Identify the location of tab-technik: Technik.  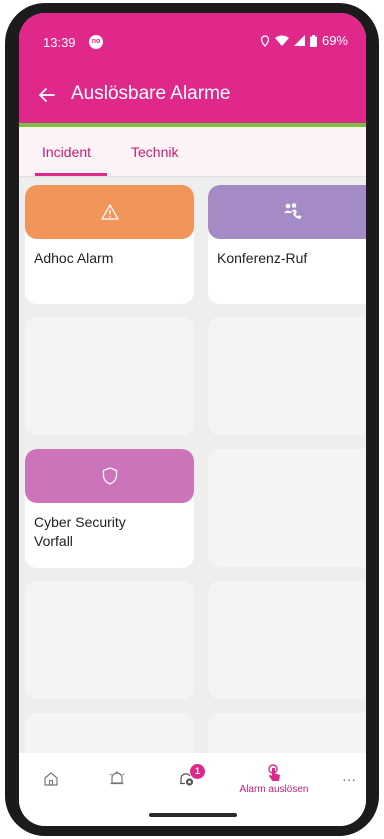
(154, 152).